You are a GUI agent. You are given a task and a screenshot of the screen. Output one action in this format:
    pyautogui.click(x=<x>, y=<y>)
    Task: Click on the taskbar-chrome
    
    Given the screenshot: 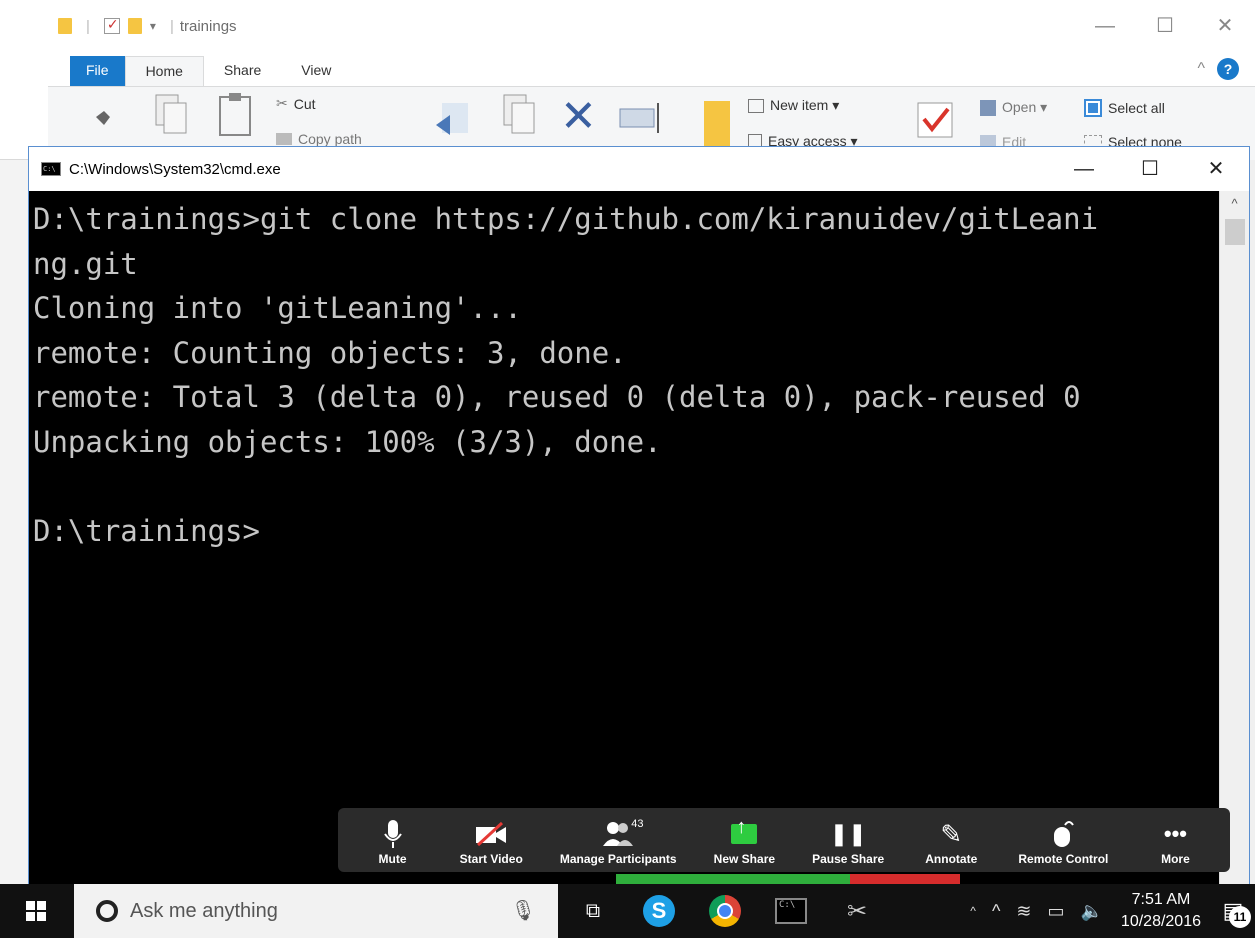 What is the action you would take?
    pyautogui.click(x=725, y=911)
    